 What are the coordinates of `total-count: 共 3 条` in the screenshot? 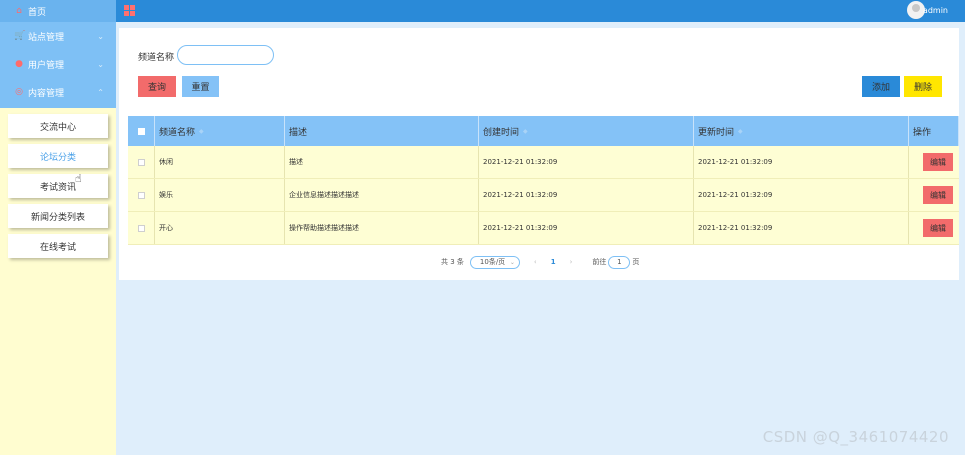 It's located at (452, 262).